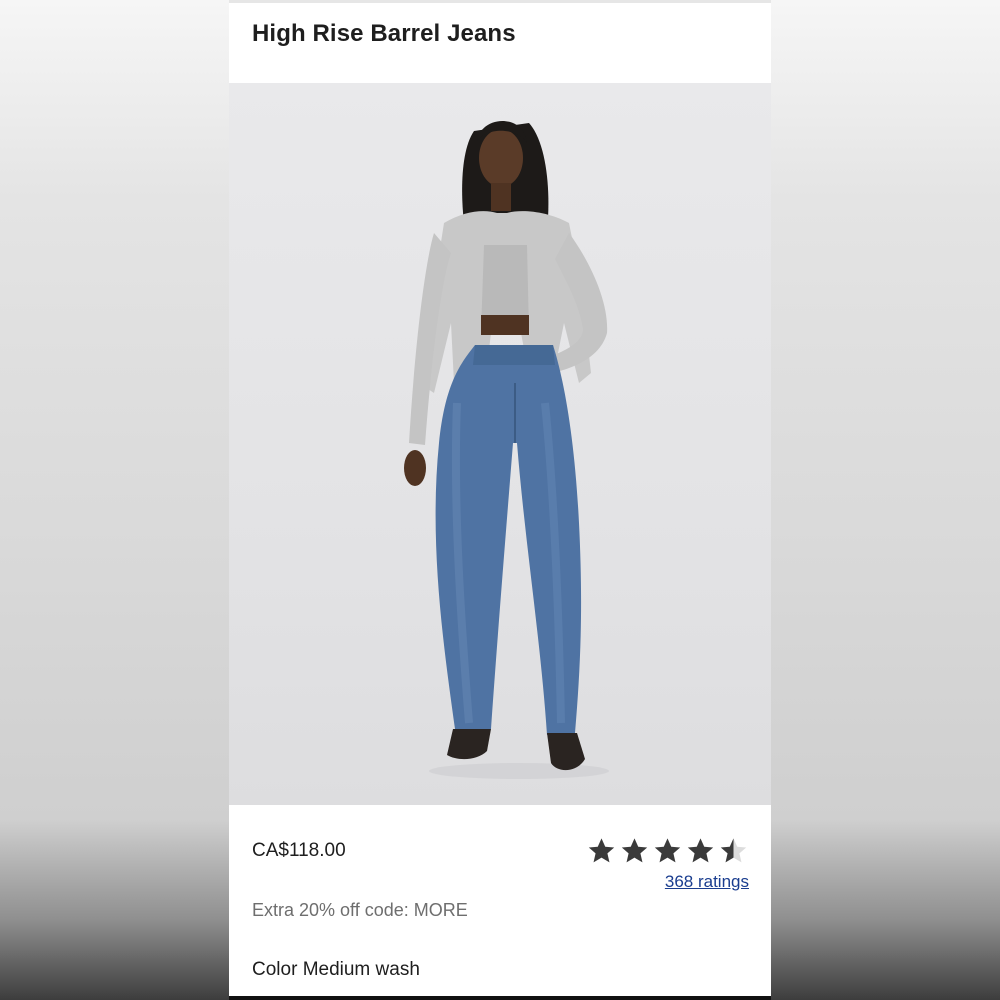  I want to click on star-half-icon, so click(733, 850).